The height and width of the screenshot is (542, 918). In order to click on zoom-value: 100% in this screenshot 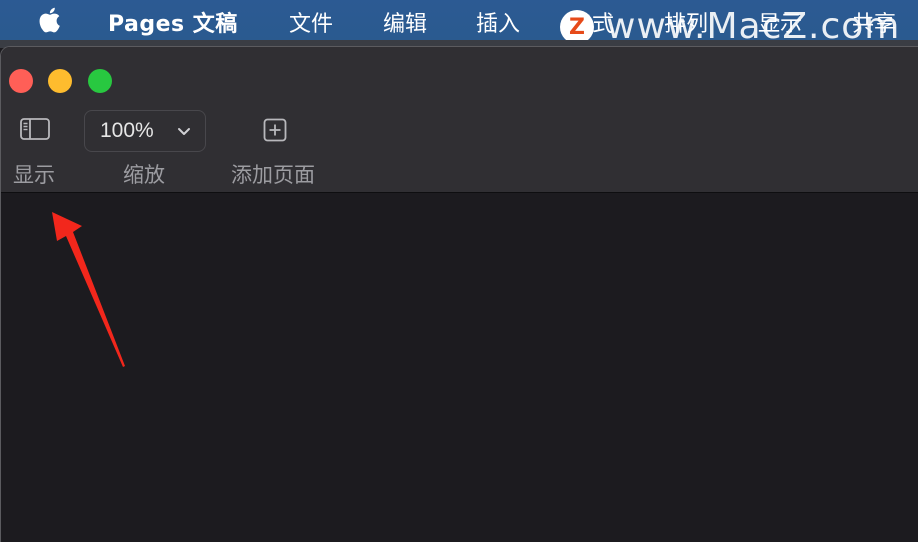, I will do `click(127, 130)`.